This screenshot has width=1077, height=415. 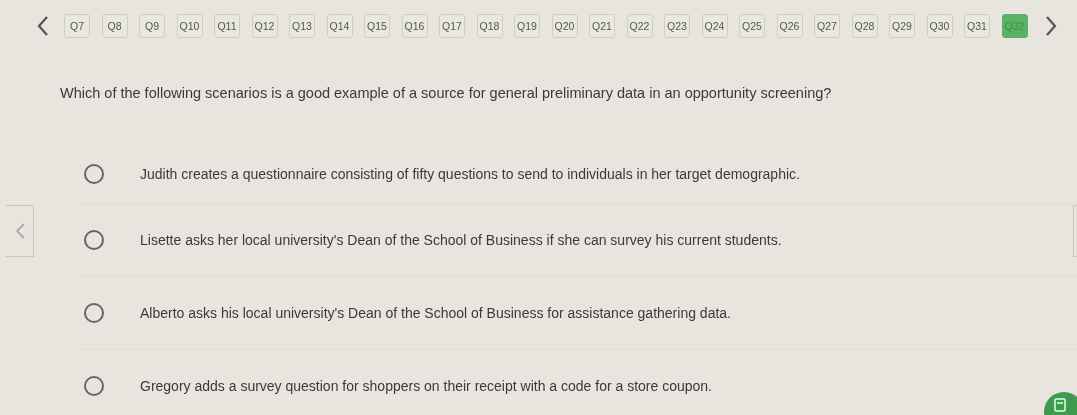 I want to click on question-text: Which of the following scenarios is a good example of a source for general preliminary data in an opportunity screening?, so click(x=446, y=93).